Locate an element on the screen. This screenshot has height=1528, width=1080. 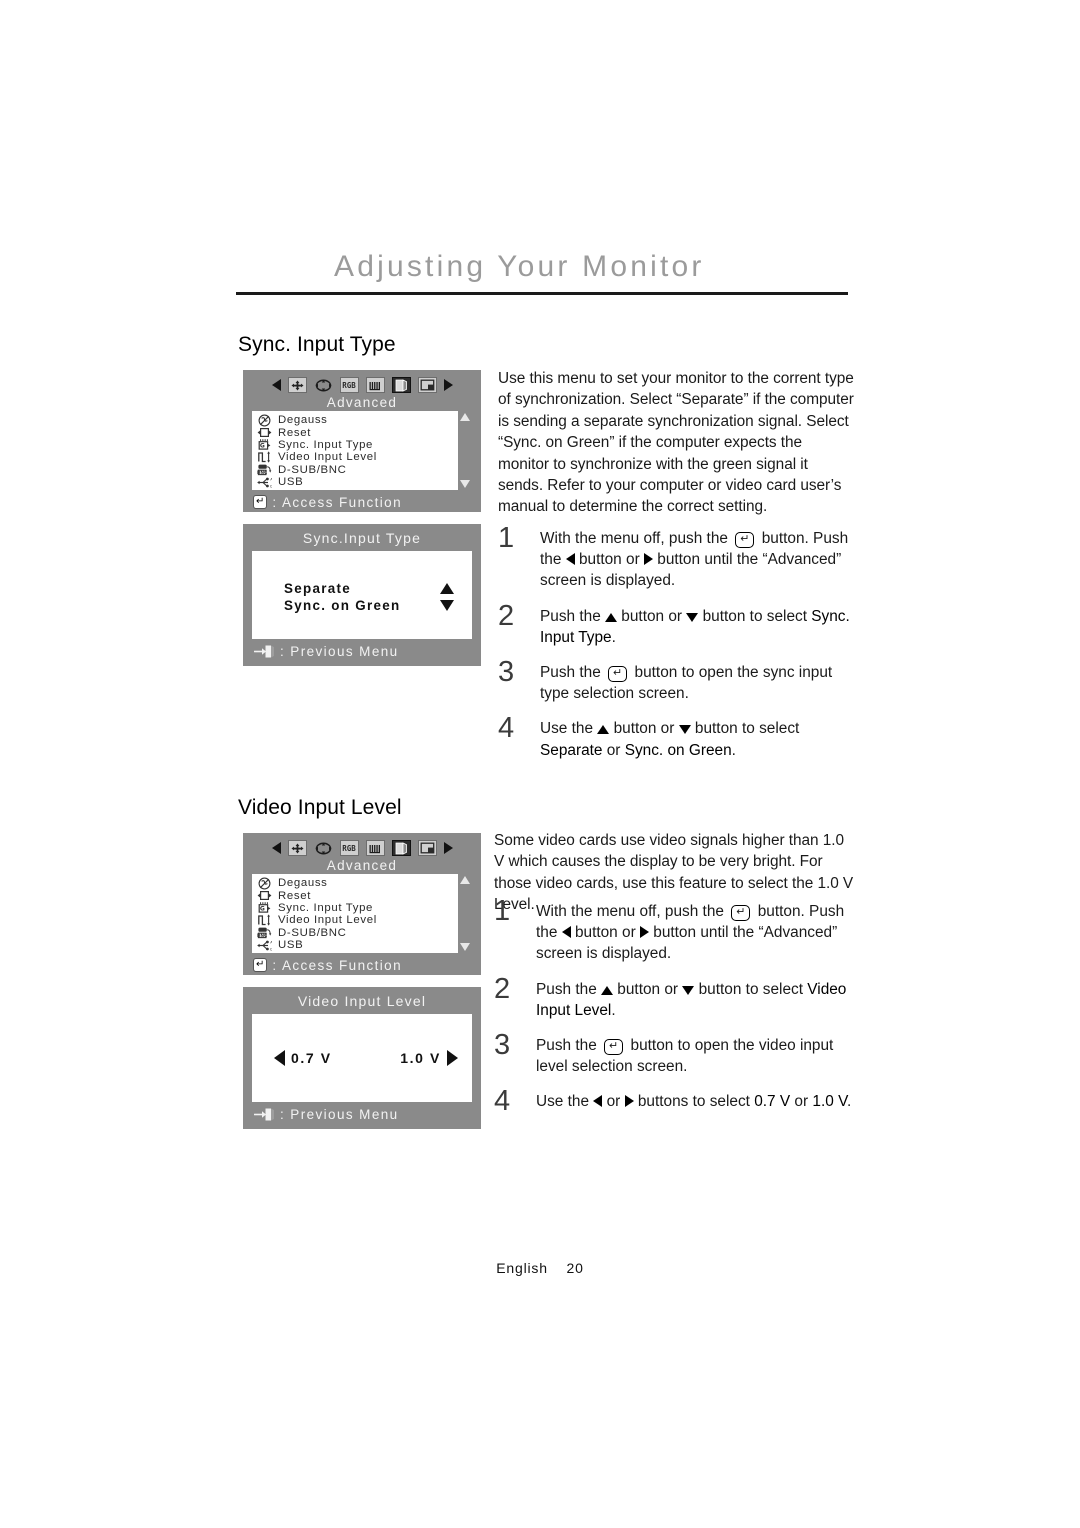
osd-screen-title: Sync.Input Type is located at coordinates (362, 538).